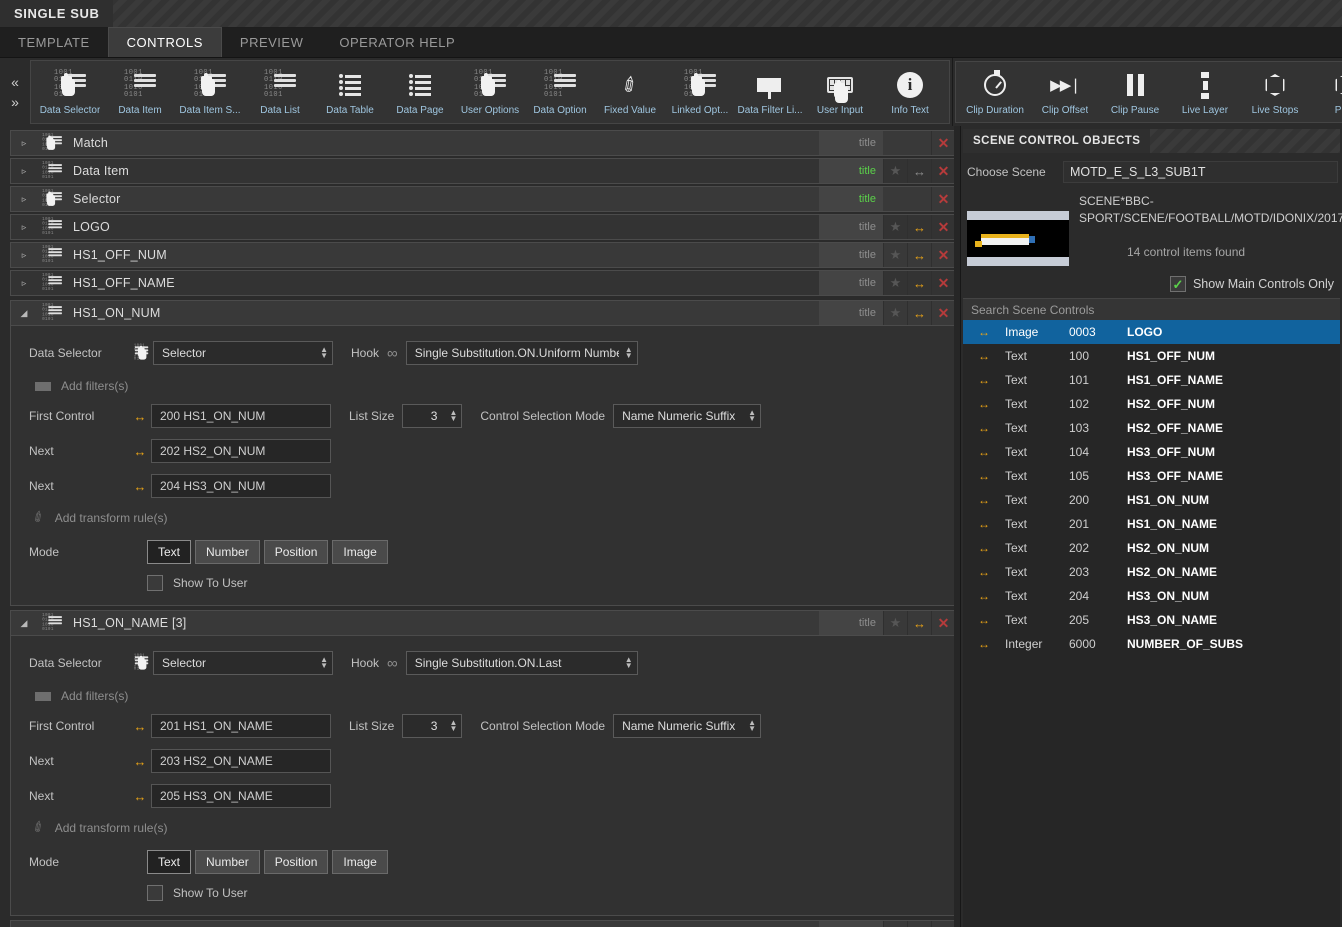 This screenshot has width=1342, height=927. Describe the element at coordinates (1326, 92) in the screenshot. I see `cliptool-prev: Prev` at that location.